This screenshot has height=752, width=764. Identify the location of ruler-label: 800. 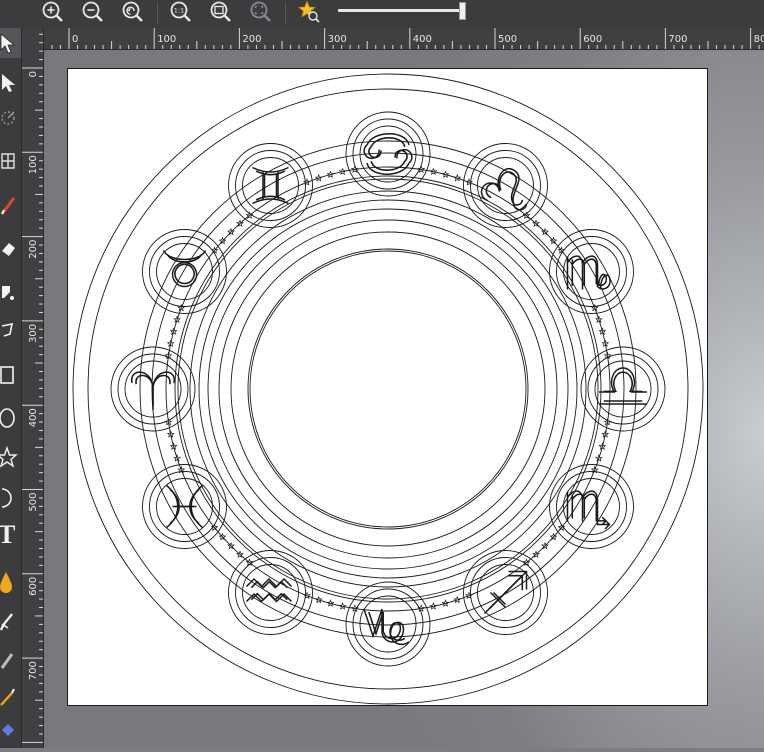
(759, 39).